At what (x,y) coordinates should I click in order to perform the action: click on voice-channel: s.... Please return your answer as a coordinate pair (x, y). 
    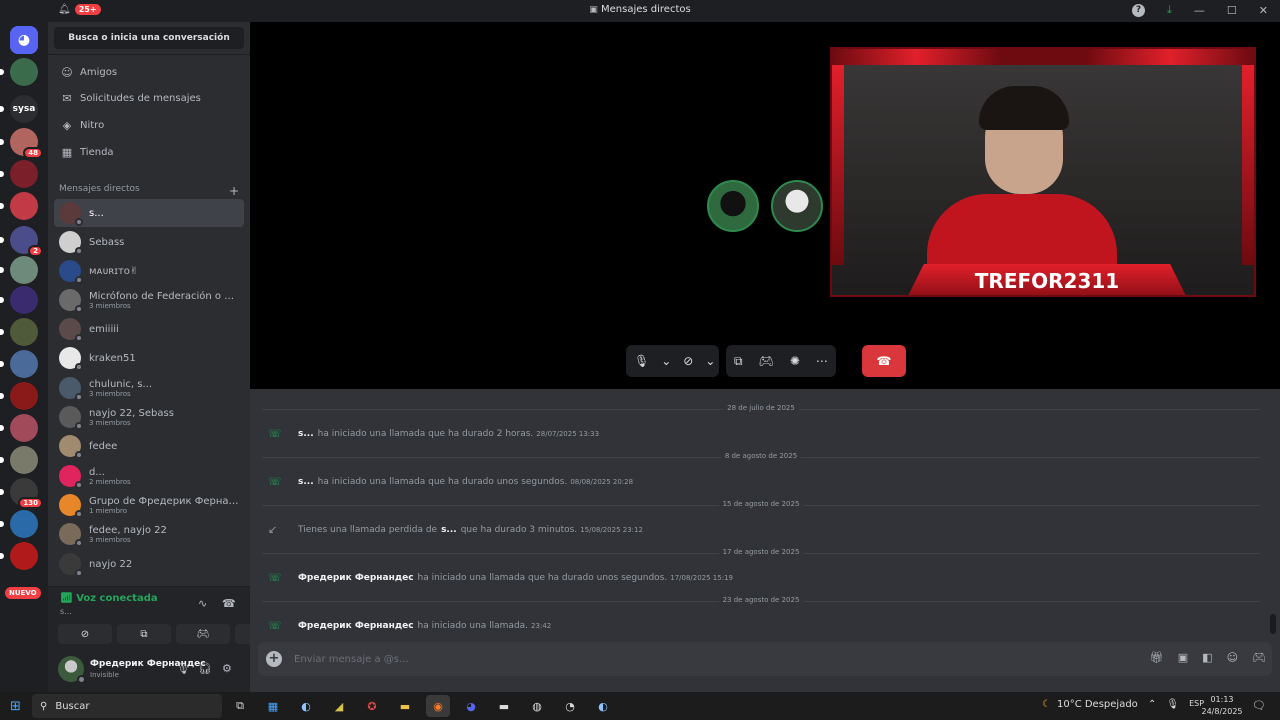
    Looking at the image, I should click on (66, 611).